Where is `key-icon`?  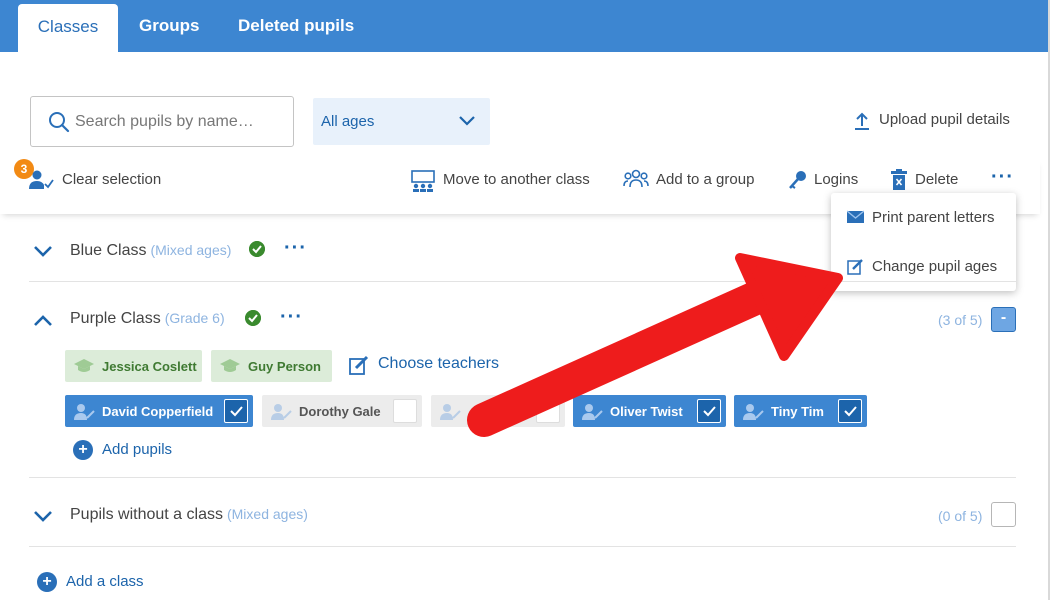 key-icon is located at coordinates (797, 180).